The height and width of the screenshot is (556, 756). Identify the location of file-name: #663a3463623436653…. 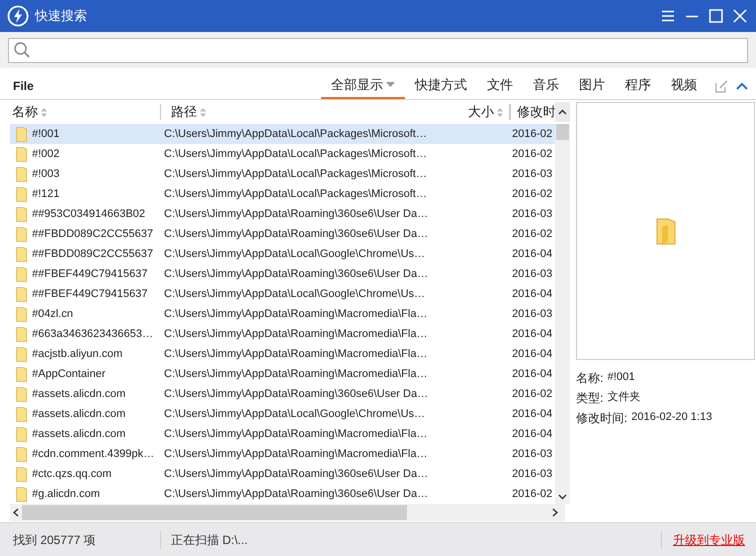
(93, 334).